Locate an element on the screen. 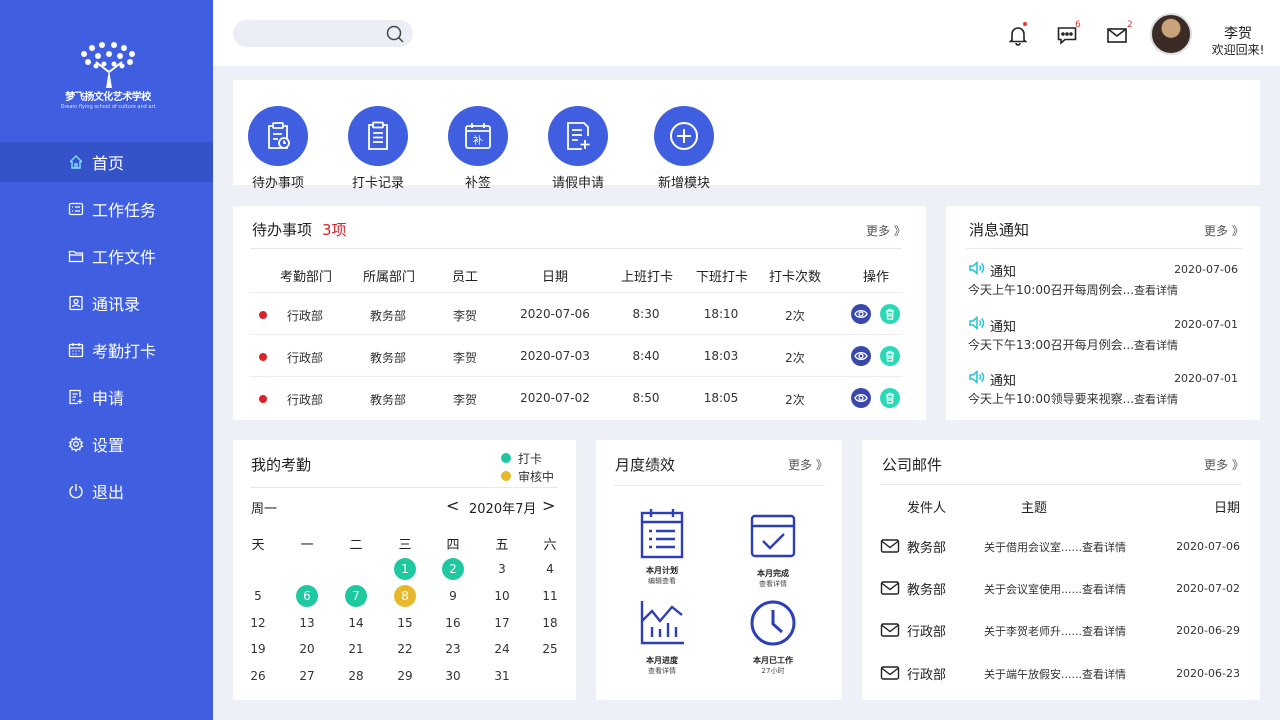 The height and width of the screenshot is (720, 1280). todo-more-link: 更多 》 is located at coordinates (886, 230).